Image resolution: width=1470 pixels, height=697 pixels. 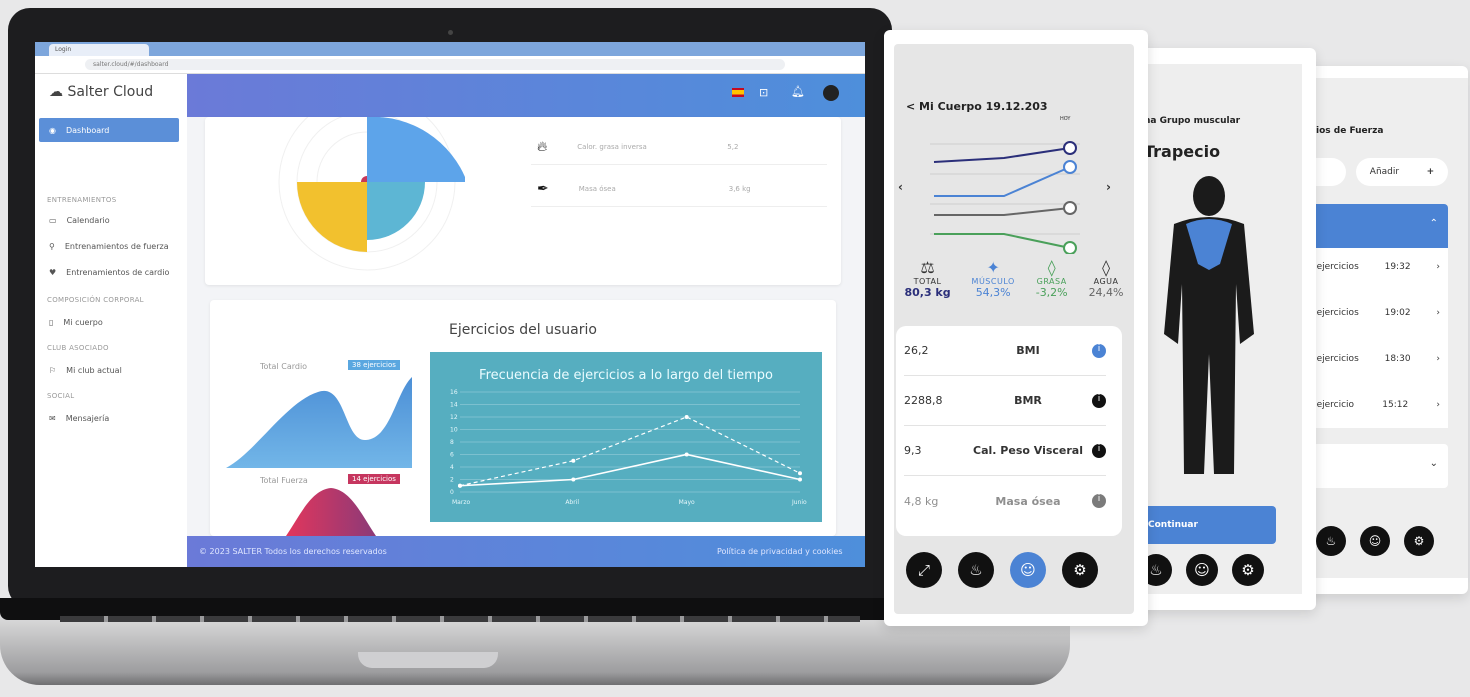 I want to click on metric-row: 4,8 kg Masa ósea i, so click(x=1005, y=501).